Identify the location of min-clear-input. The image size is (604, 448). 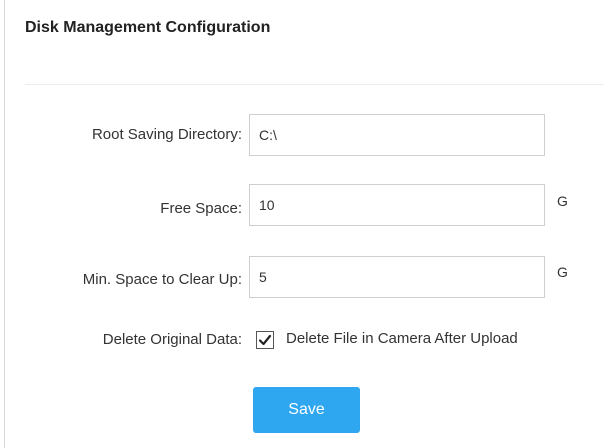
(397, 277).